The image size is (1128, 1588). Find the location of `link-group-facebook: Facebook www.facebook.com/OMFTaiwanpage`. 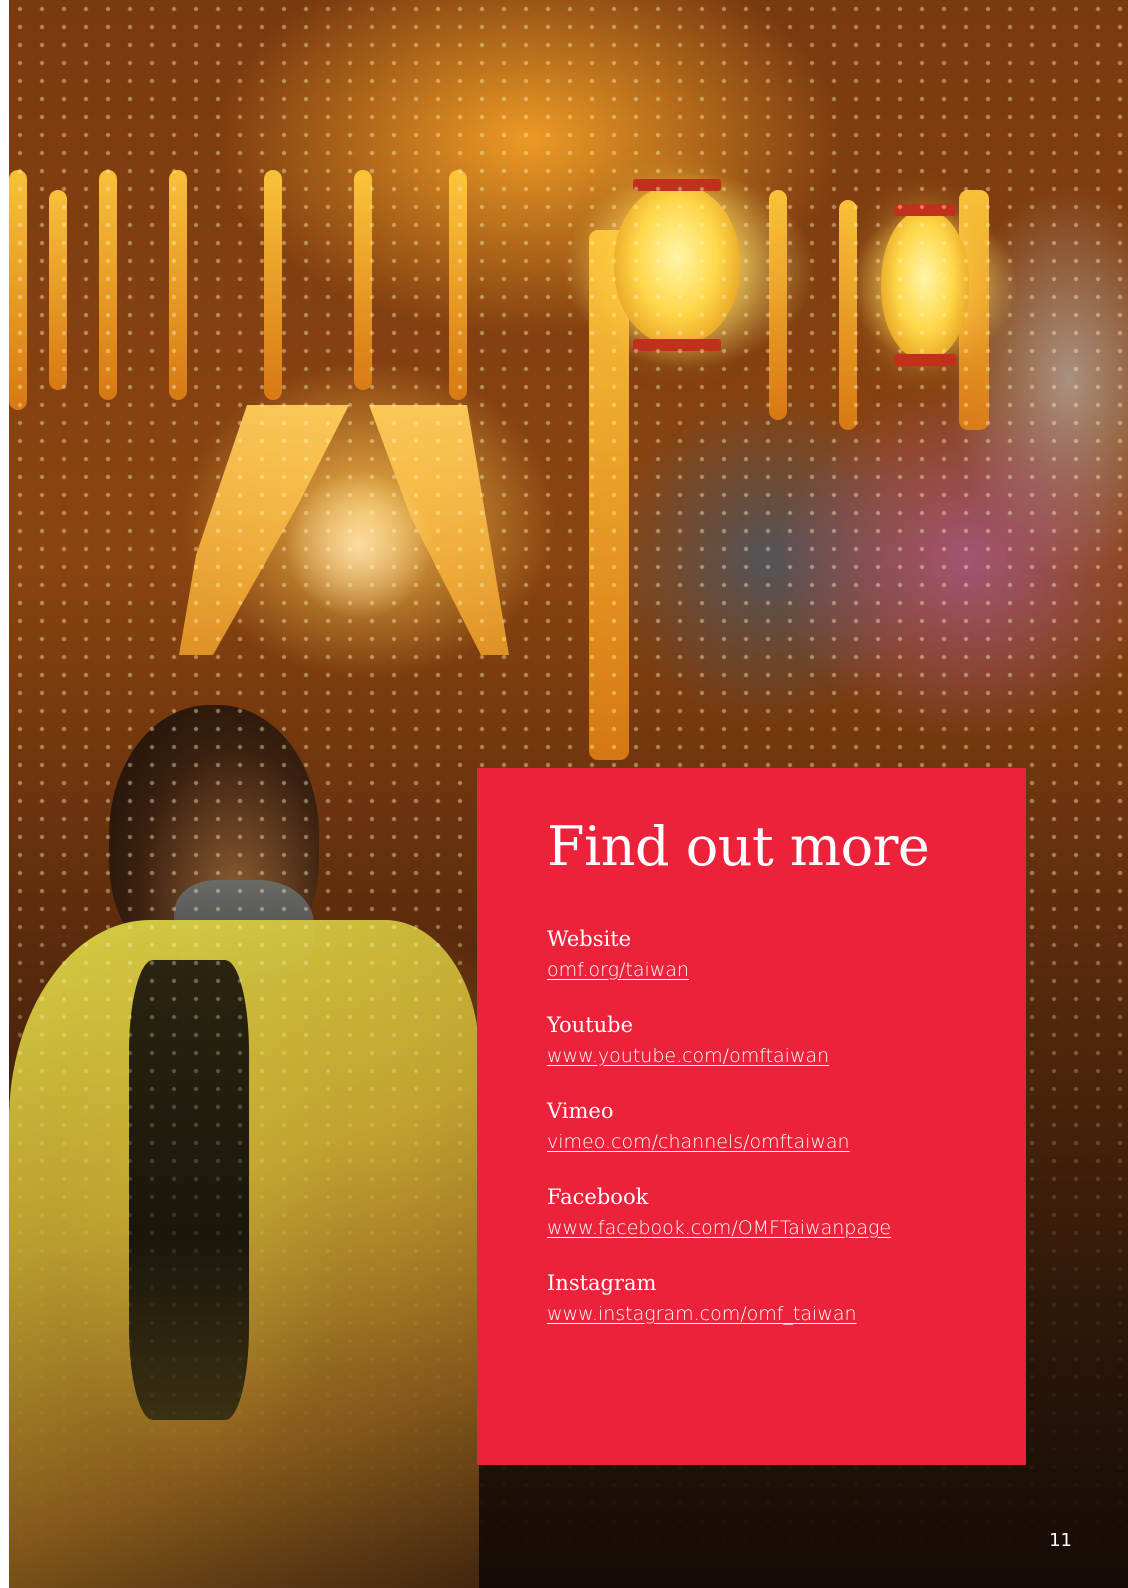

link-group-facebook: Facebook www.facebook.com/OMFTaiwanpage is located at coordinates (766, 1213).